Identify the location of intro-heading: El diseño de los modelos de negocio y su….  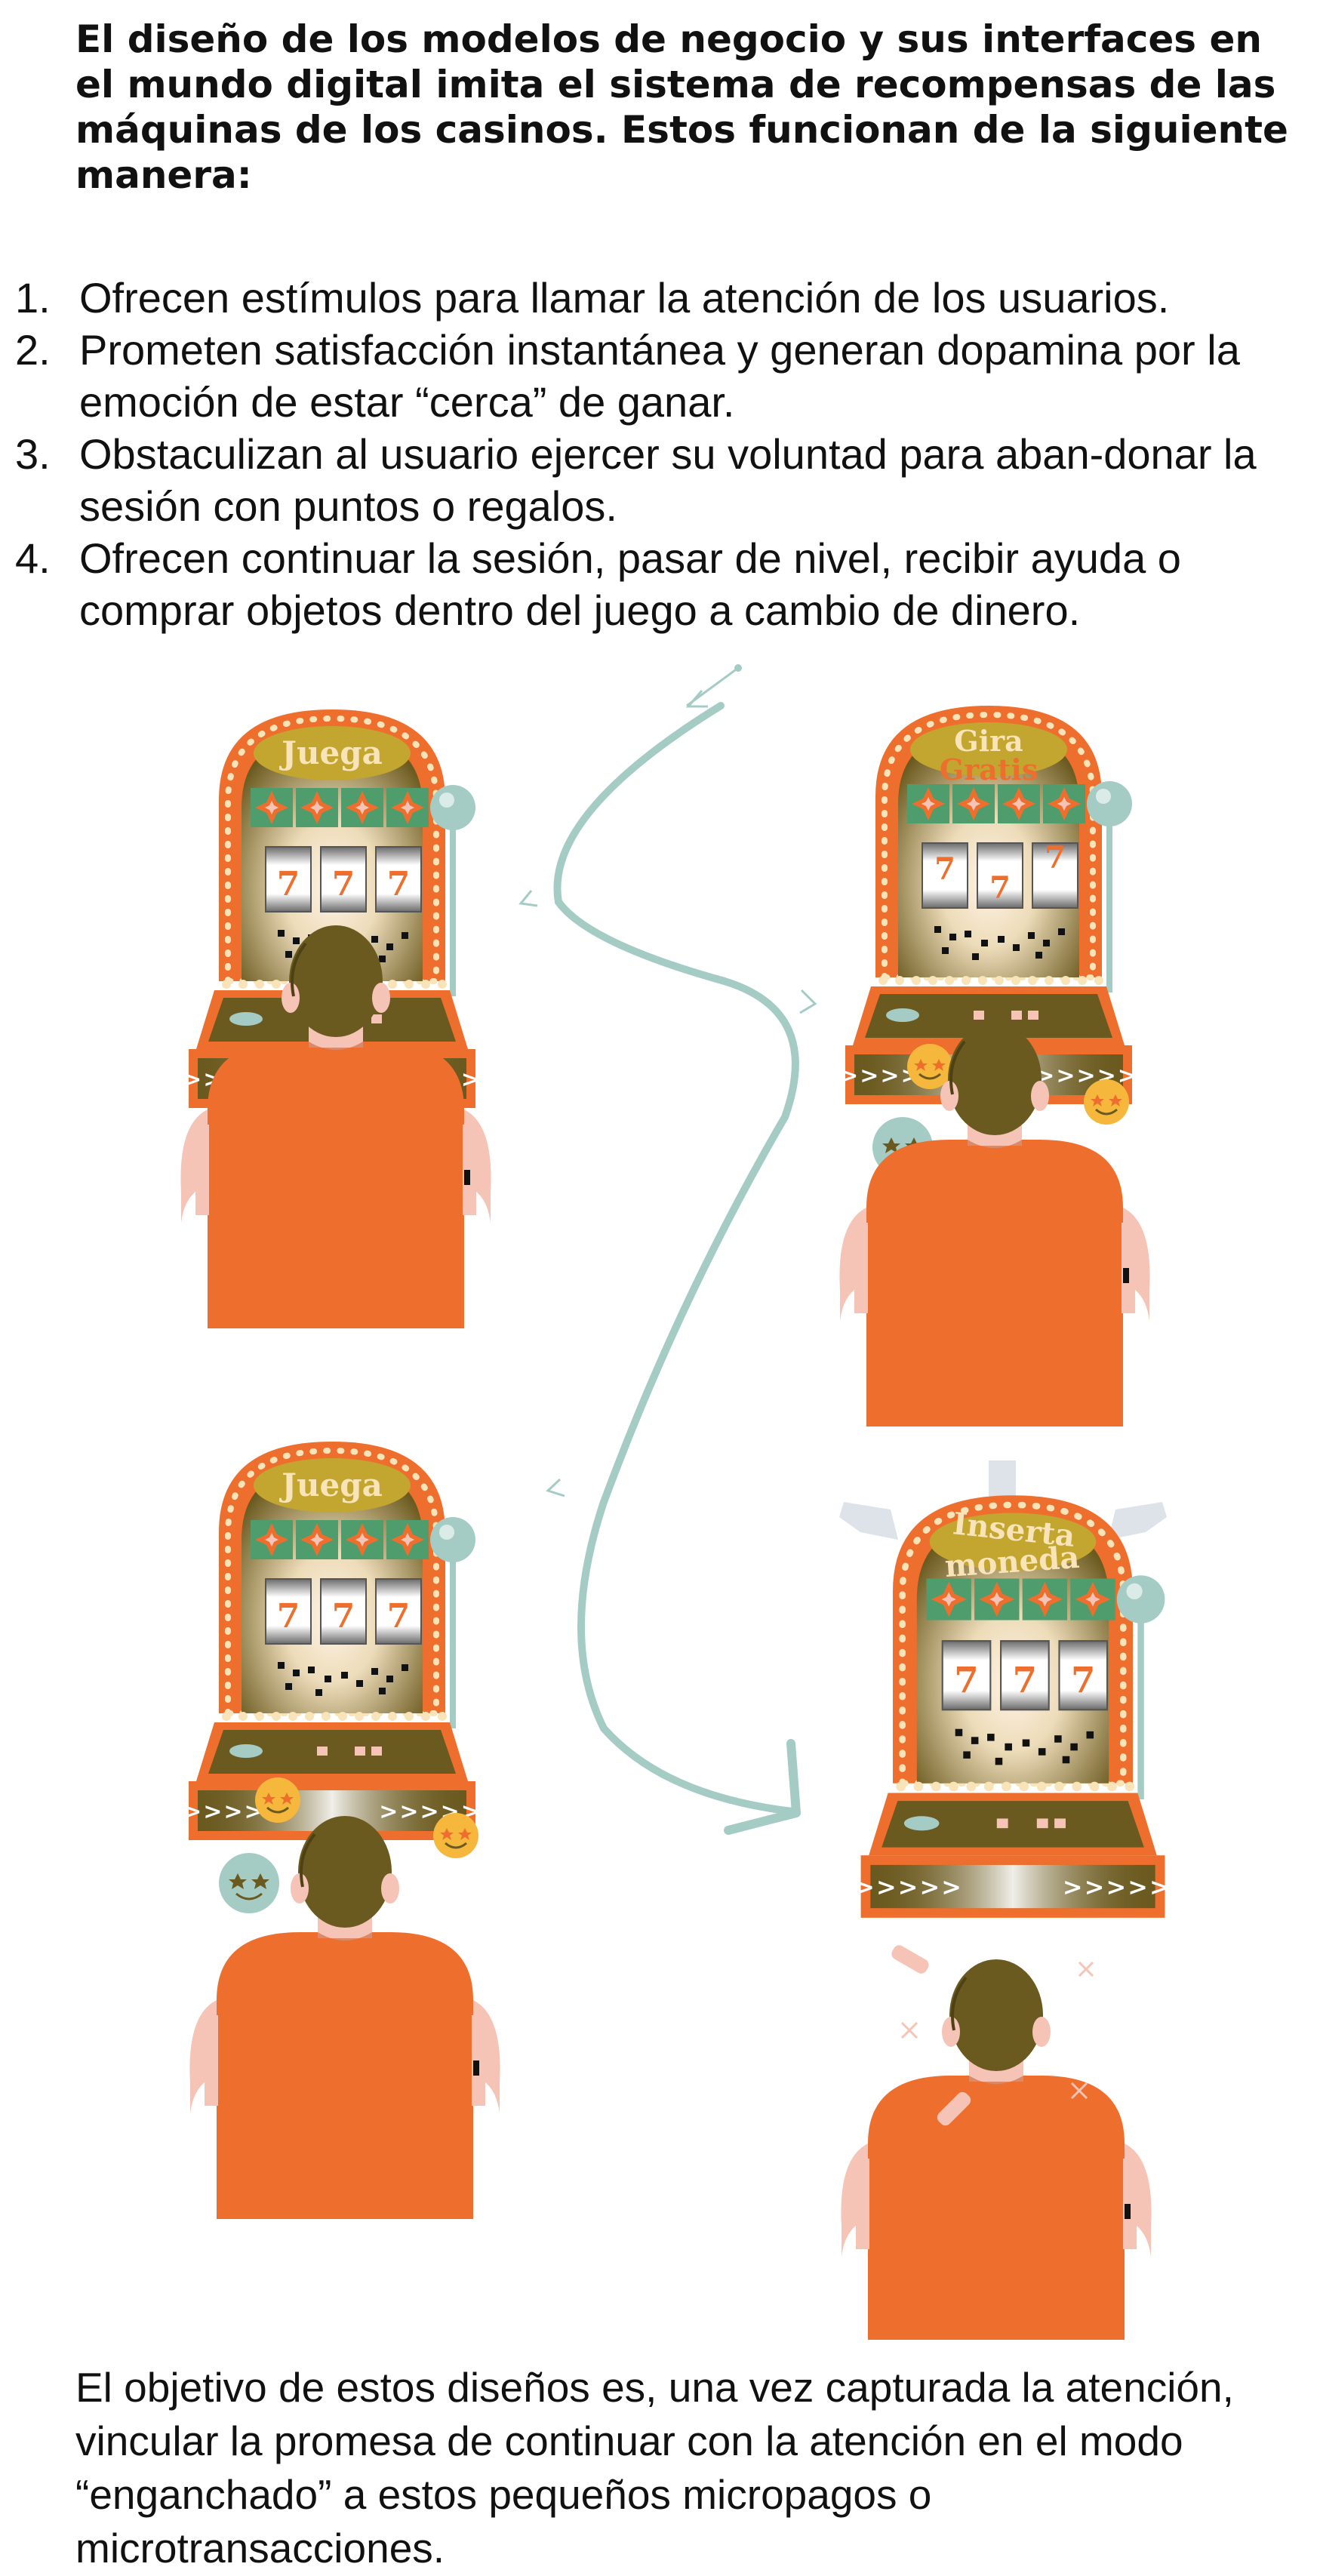
(681, 107).